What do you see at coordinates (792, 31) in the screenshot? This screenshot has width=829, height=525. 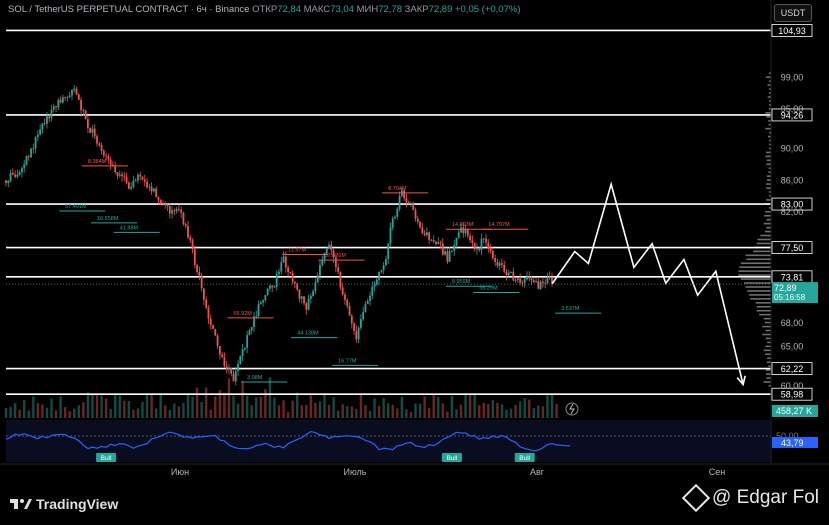 I see `key-level-label: 104,93` at bounding box center [792, 31].